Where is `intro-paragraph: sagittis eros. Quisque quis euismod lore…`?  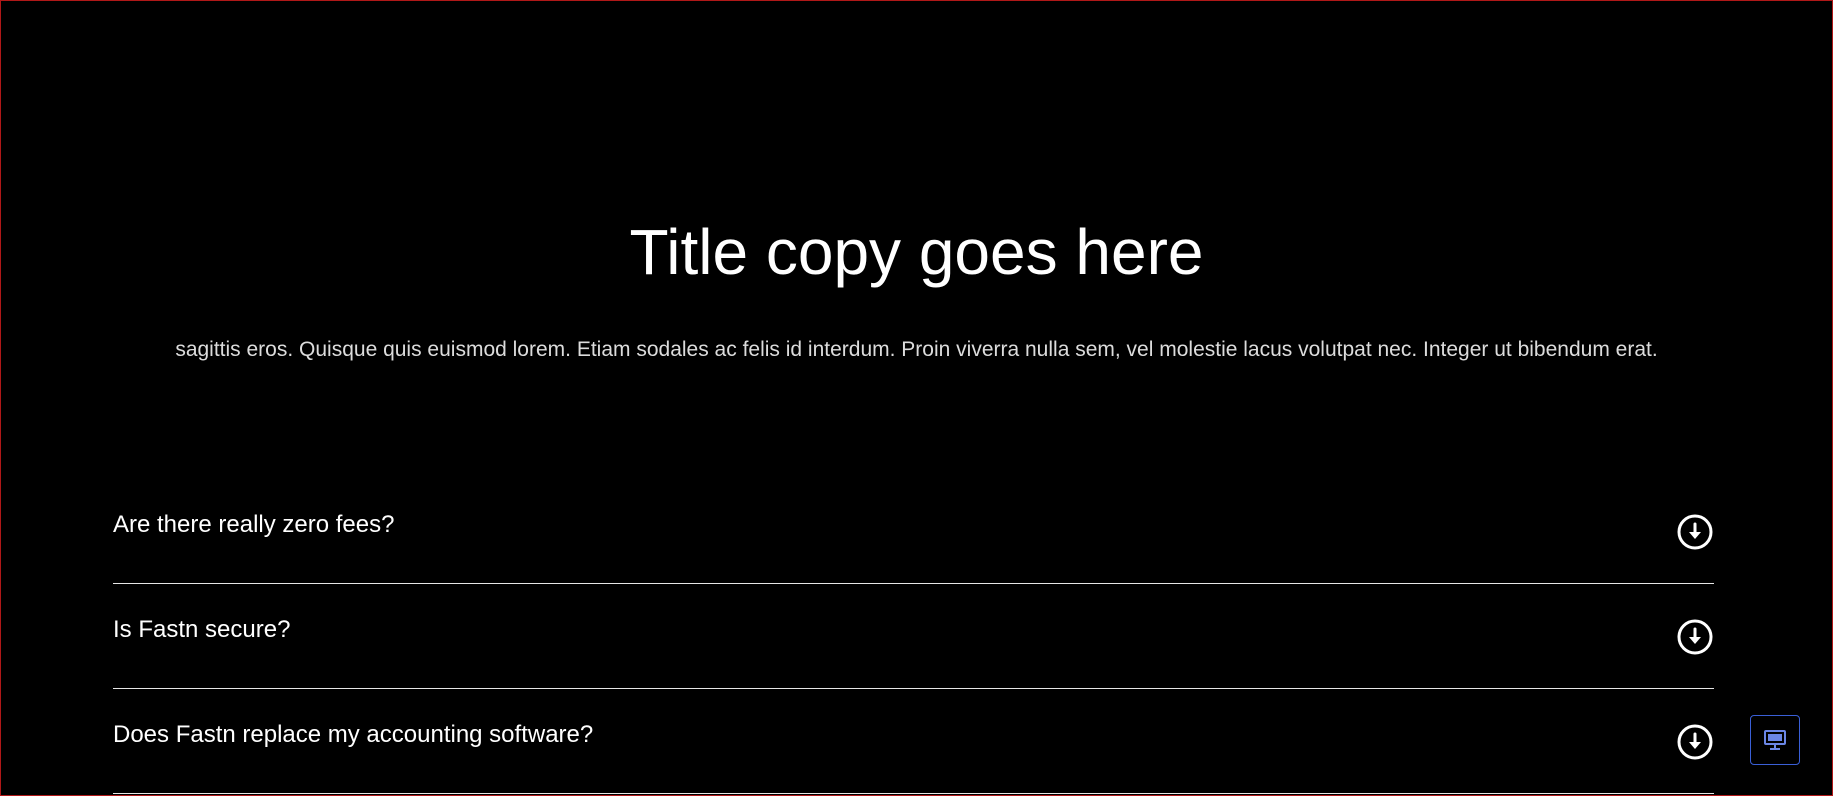 intro-paragraph: sagittis eros. Quisque quis euismod lore… is located at coordinates (916, 349).